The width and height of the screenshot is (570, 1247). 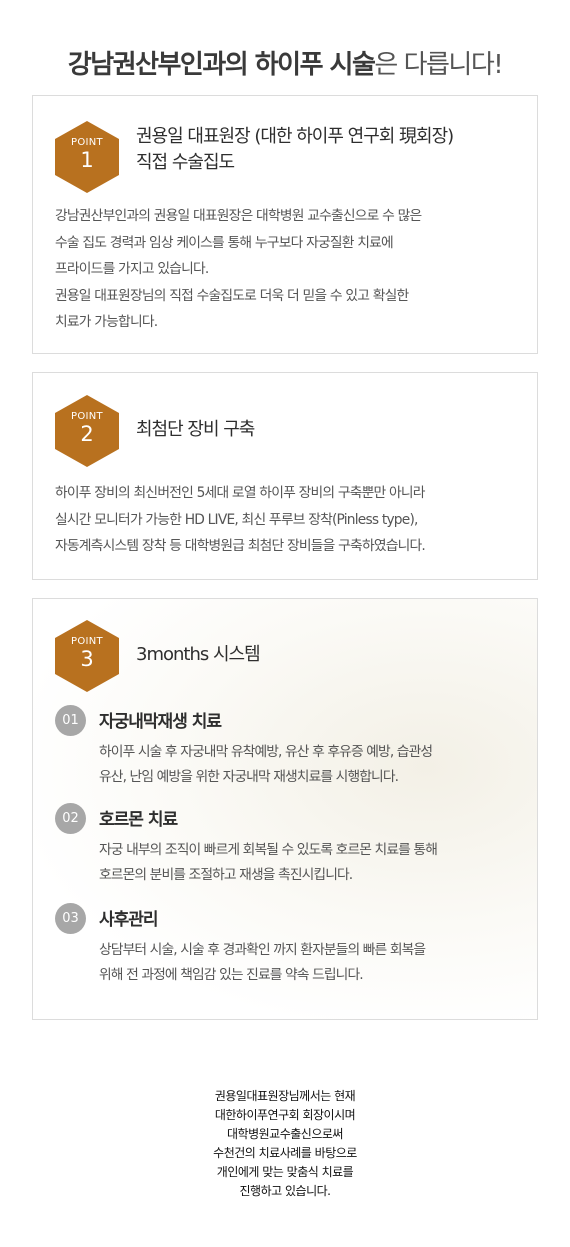 What do you see at coordinates (132, 269) in the screenshot?
I see `body-line: 프라이드를 가지고 있습니다.` at bounding box center [132, 269].